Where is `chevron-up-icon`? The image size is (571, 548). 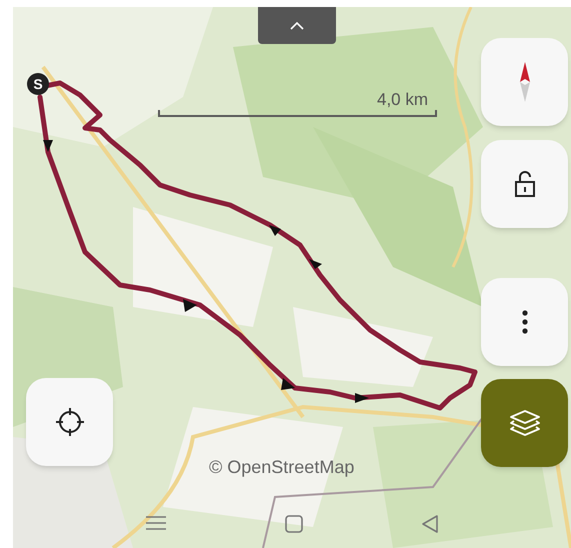
chevron-up-icon is located at coordinates (297, 26).